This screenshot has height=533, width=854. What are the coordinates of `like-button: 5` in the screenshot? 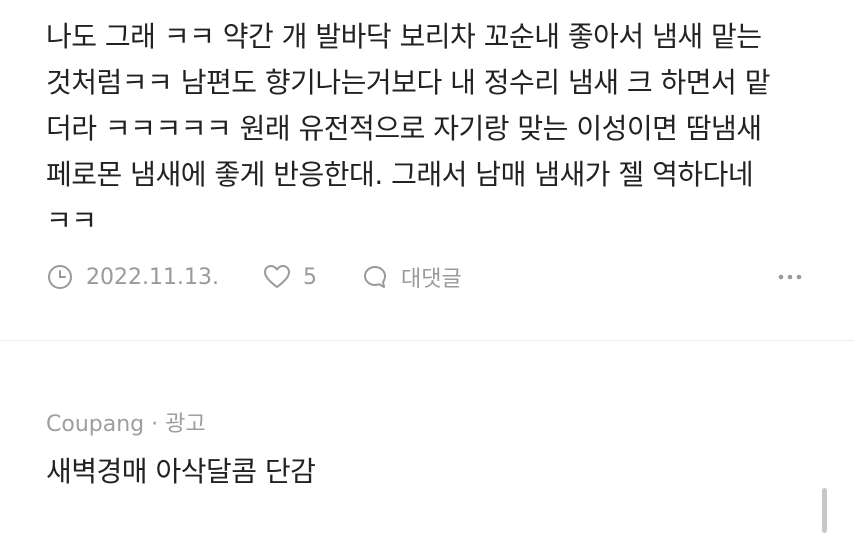 It's located at (290, 277).